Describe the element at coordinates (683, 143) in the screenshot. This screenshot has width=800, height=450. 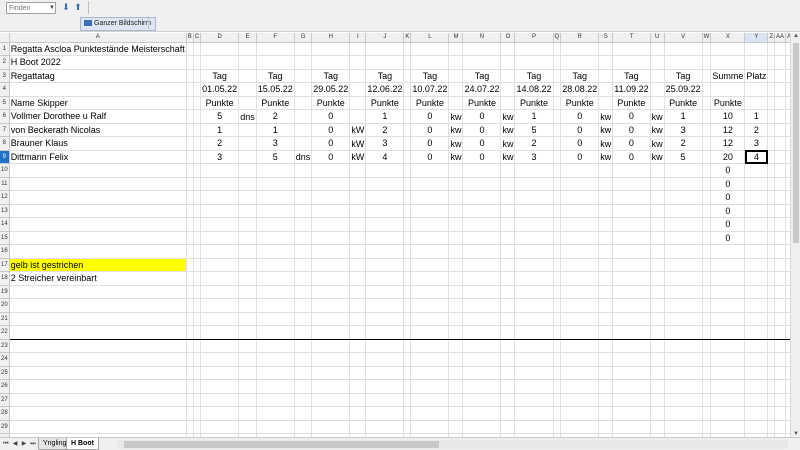
I see `points-cell: 2` at that location.